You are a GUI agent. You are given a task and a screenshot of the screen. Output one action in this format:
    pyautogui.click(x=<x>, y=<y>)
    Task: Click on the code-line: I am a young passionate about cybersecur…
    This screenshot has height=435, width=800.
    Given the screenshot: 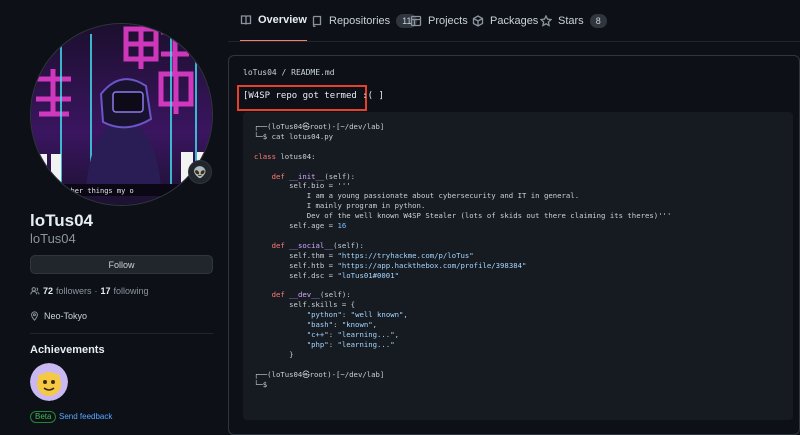 What is the action you would take?
    pyautogui.click(x=417, y=196)
    